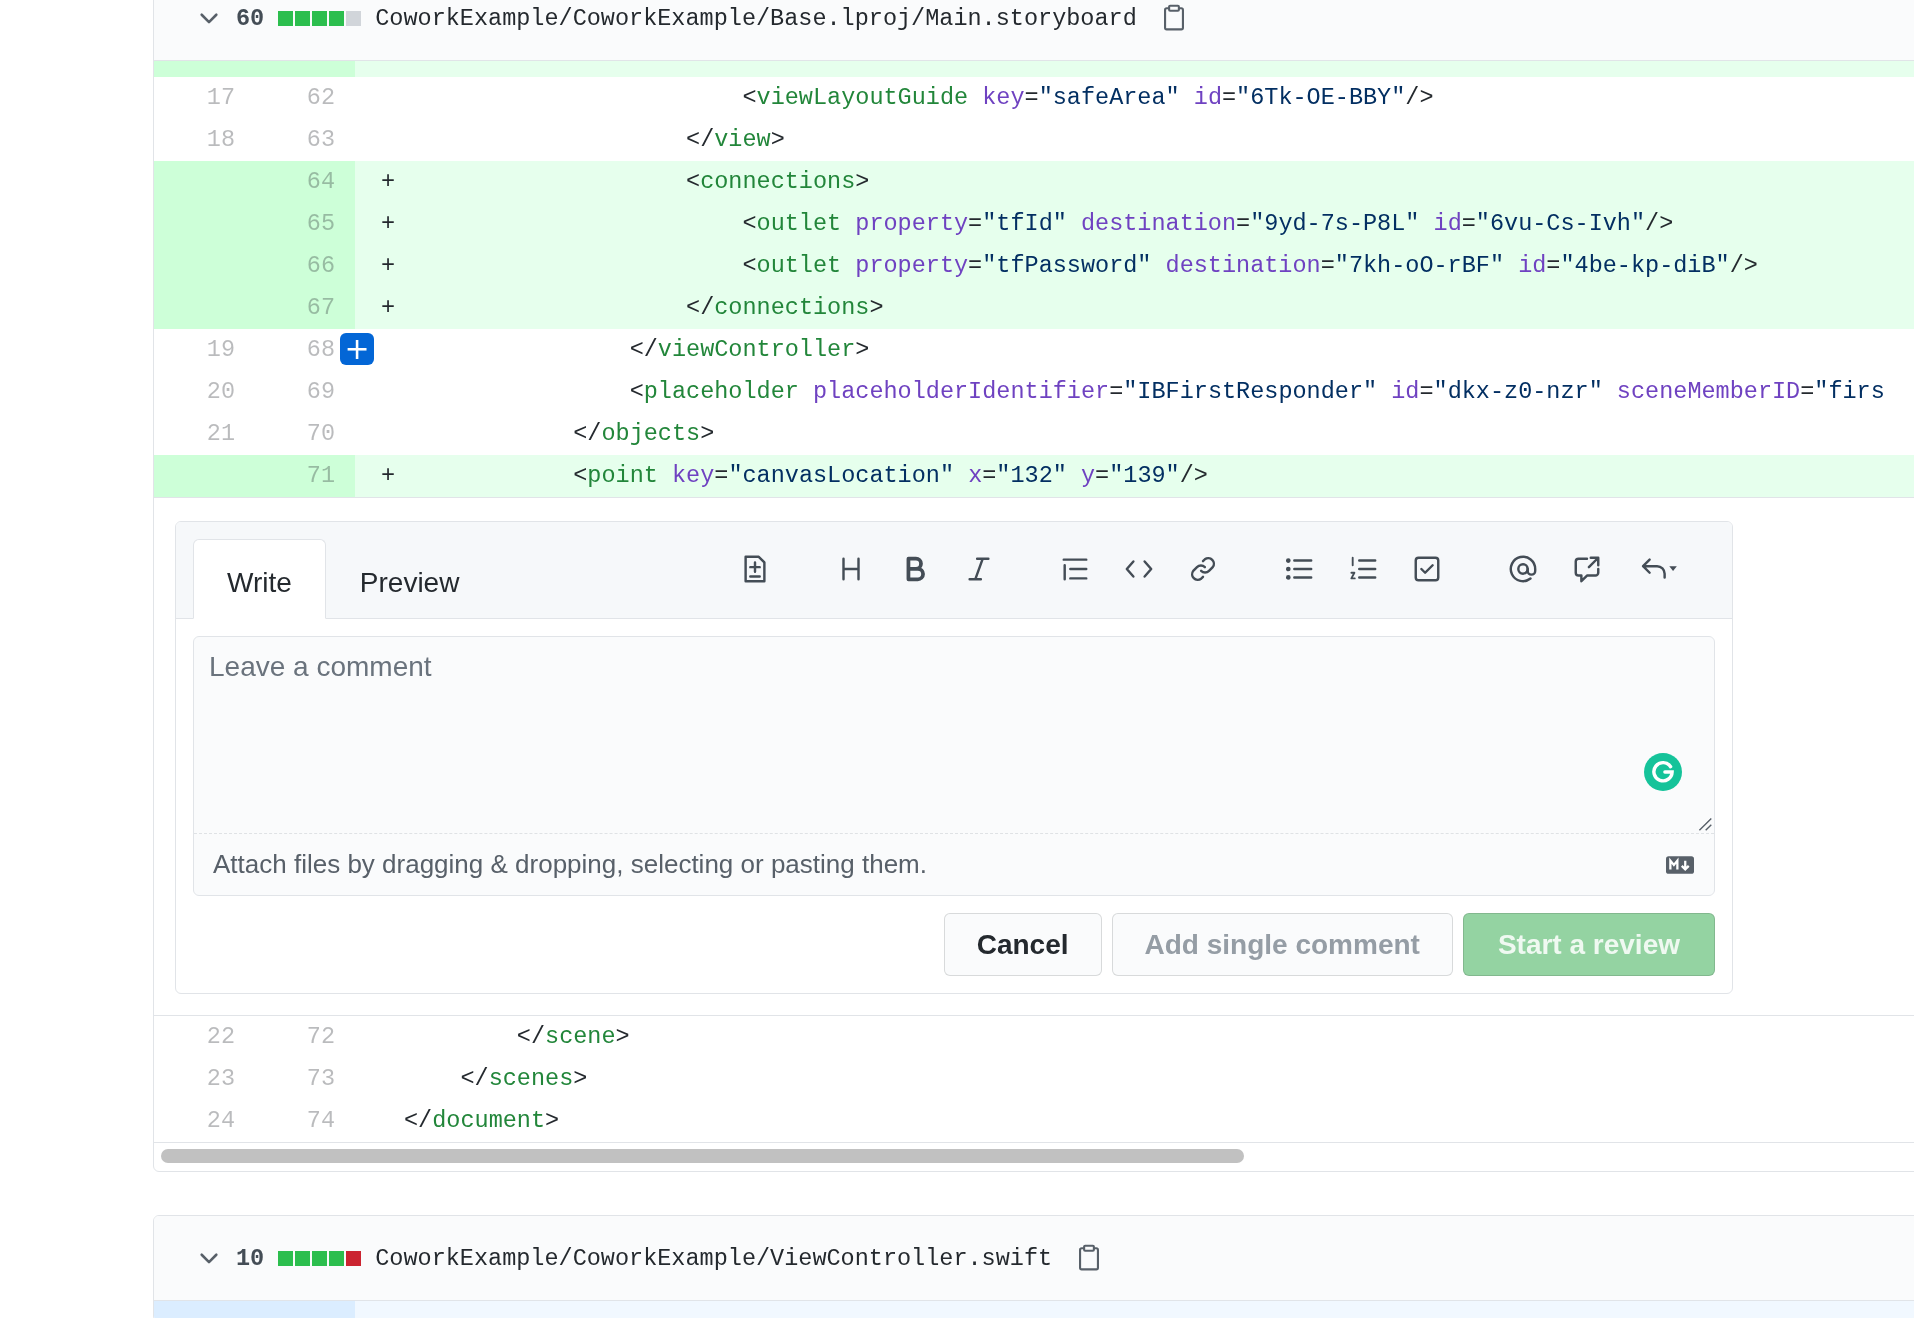 The width and height of the screenshot is (1914, 1318). Describe the element at coordinates (220, 1037) in the screenshot. I see `line-number: 22` at that location.